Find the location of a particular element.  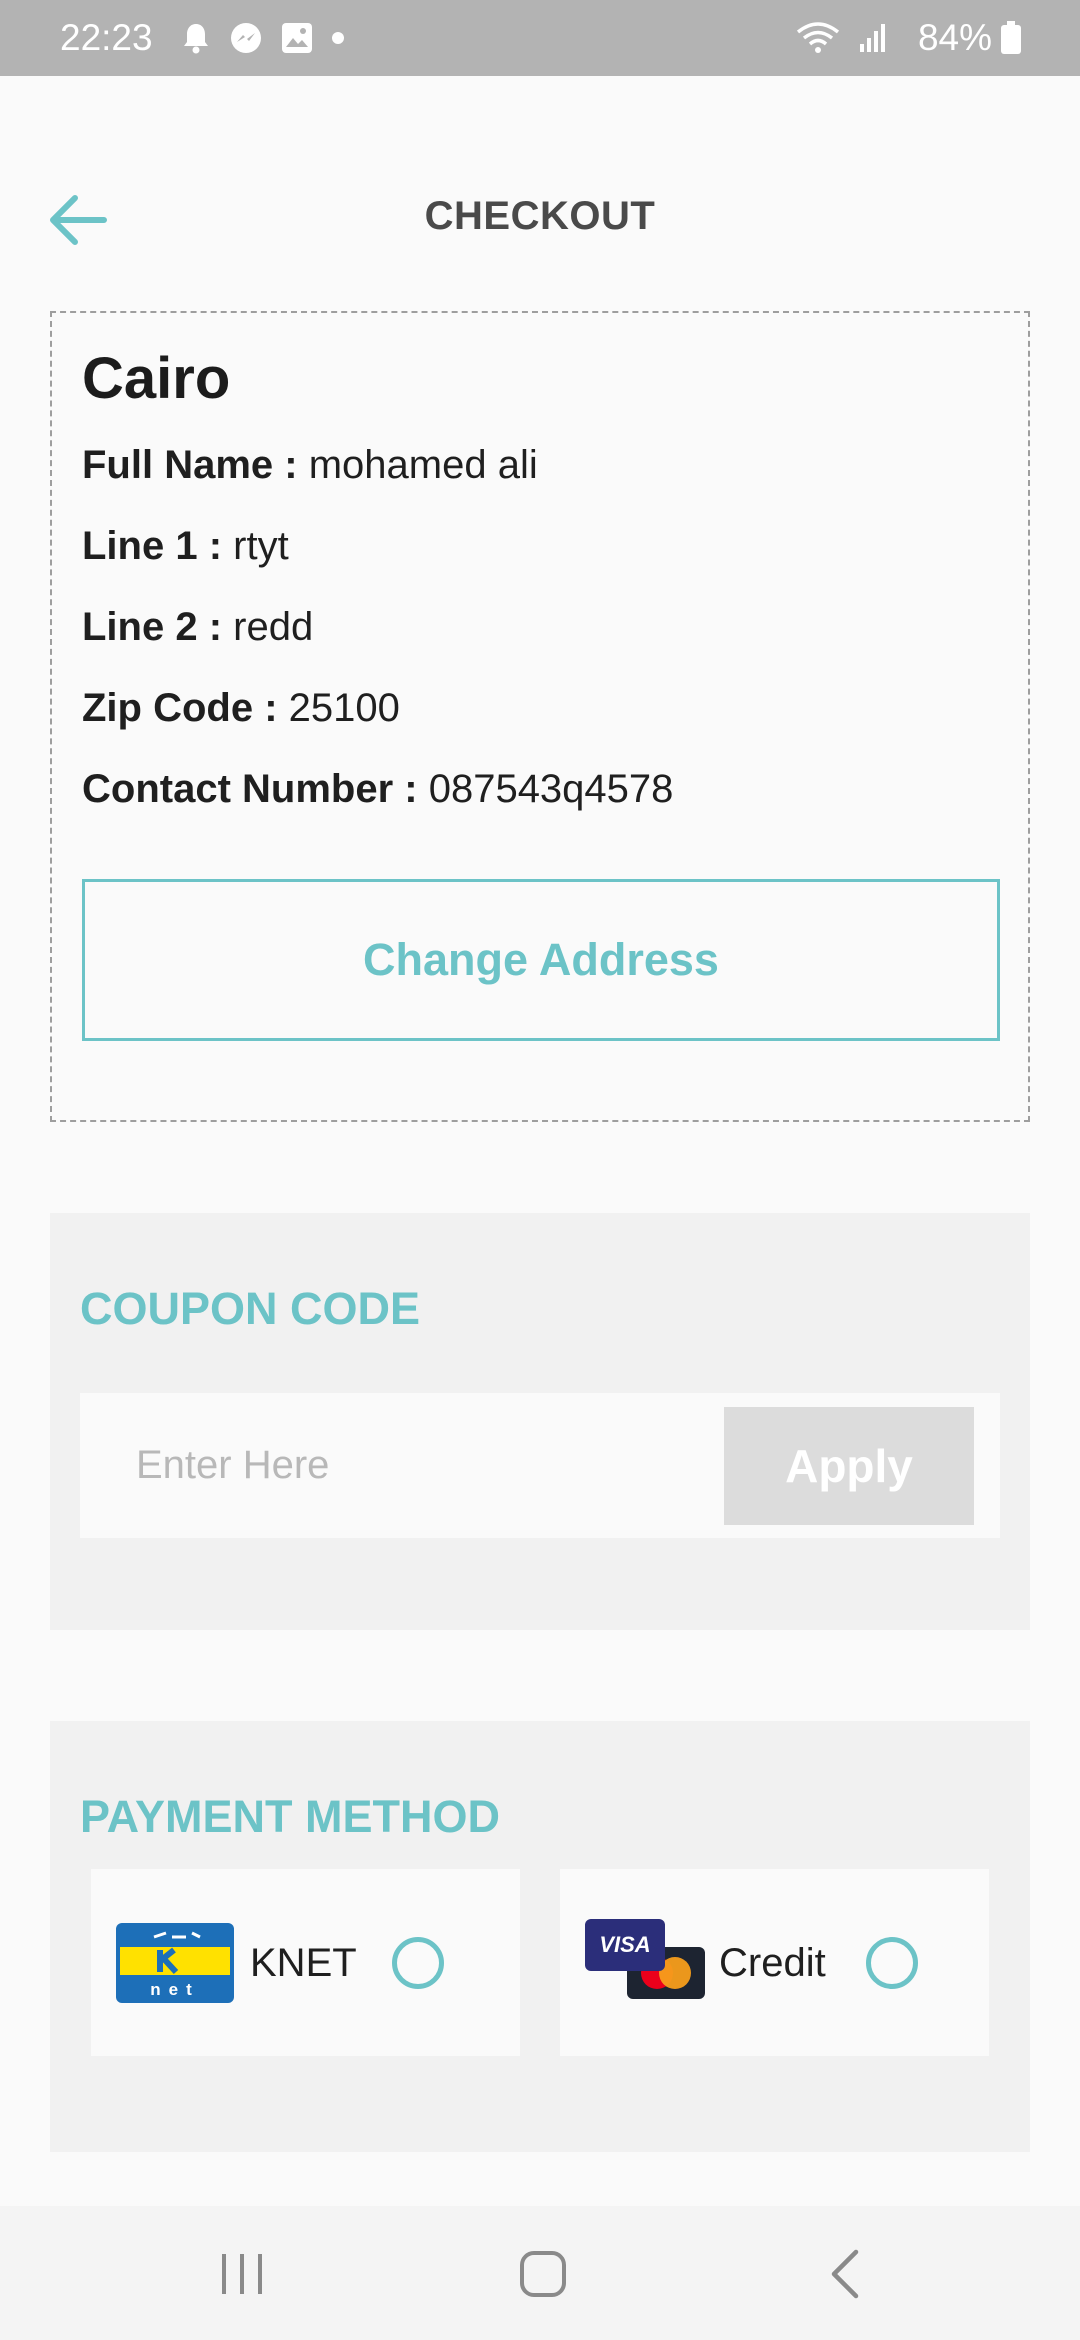

payment-title: PAYMENT METHOD is located at coordinates (290, 1816).